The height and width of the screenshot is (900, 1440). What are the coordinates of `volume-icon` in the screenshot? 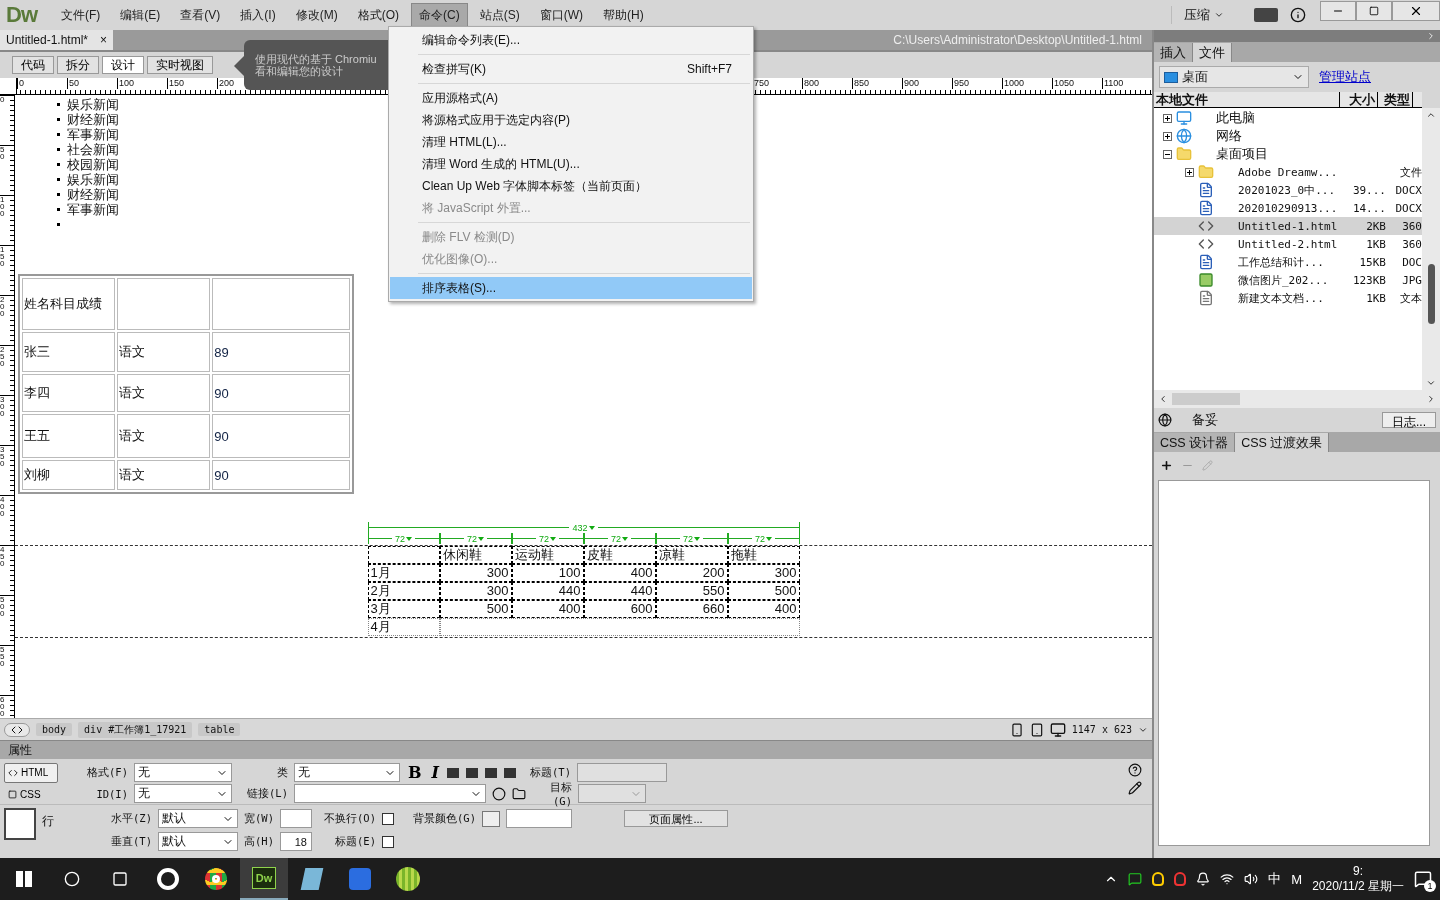 It's located at (1251, 879).